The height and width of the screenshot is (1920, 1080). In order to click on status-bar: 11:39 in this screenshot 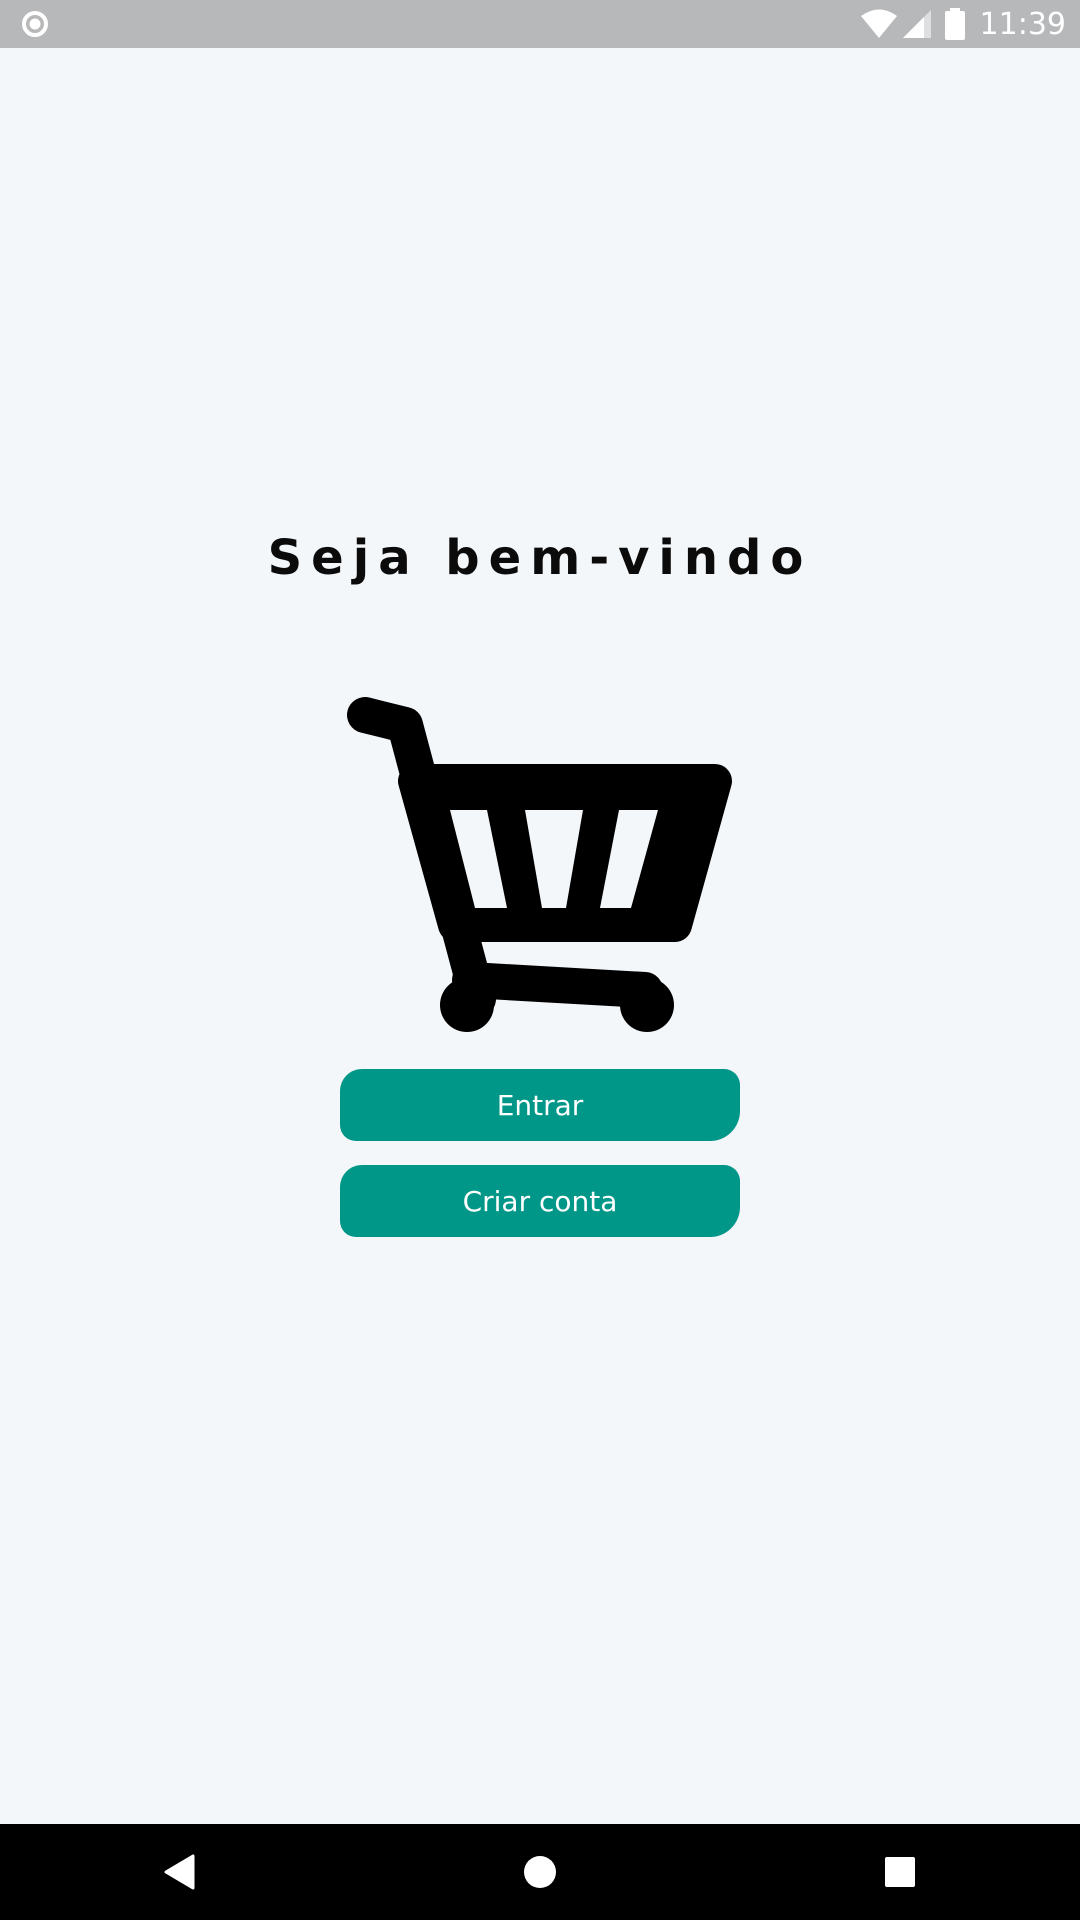, I will do `click(540, 24)`.